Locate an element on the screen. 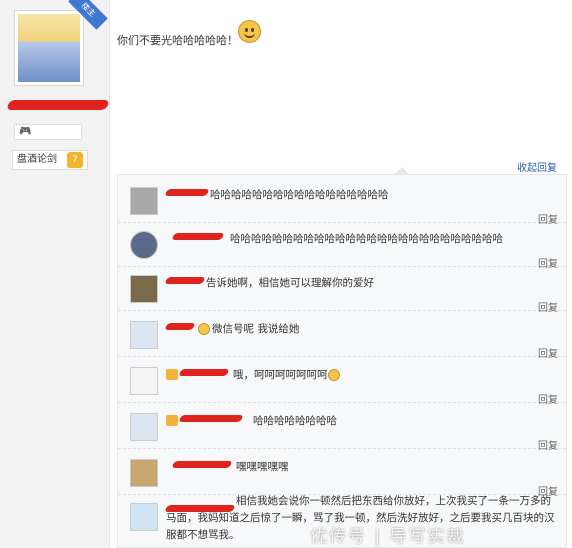  reply-item: 哦，呵呵呵呵呵呵呵 回复 is located at coordinates (342, 381).